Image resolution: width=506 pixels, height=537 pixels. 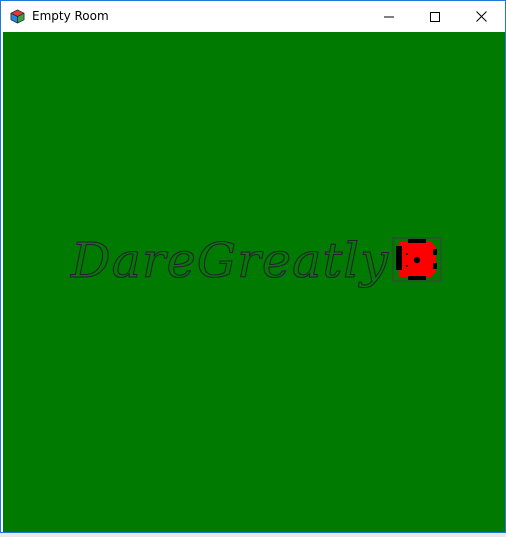 What do you see at coordinates (253, 16) in the screenshot?
I see `title-bar: Empty Room` at bounding box center [253, 16].